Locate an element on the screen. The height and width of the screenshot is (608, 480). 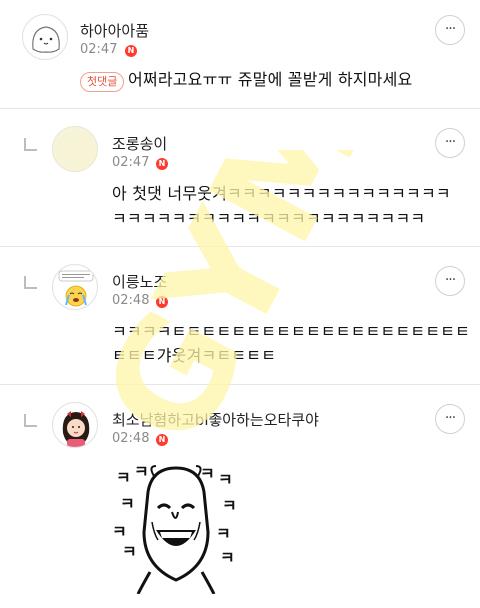
cream-circle-icon is located at coordinates (76, 150).